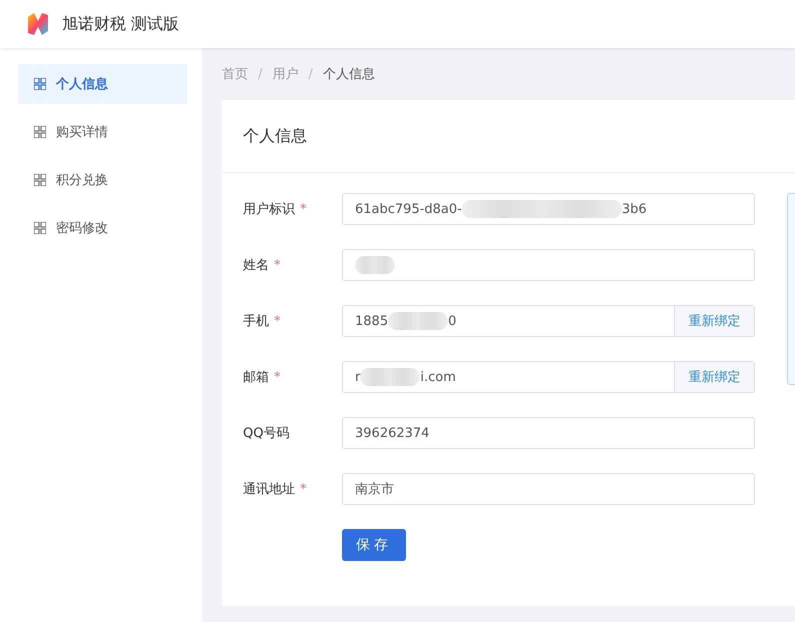 The image size is (795, 622). I want to click on field-label: 通讯地址, so click(269, 489).